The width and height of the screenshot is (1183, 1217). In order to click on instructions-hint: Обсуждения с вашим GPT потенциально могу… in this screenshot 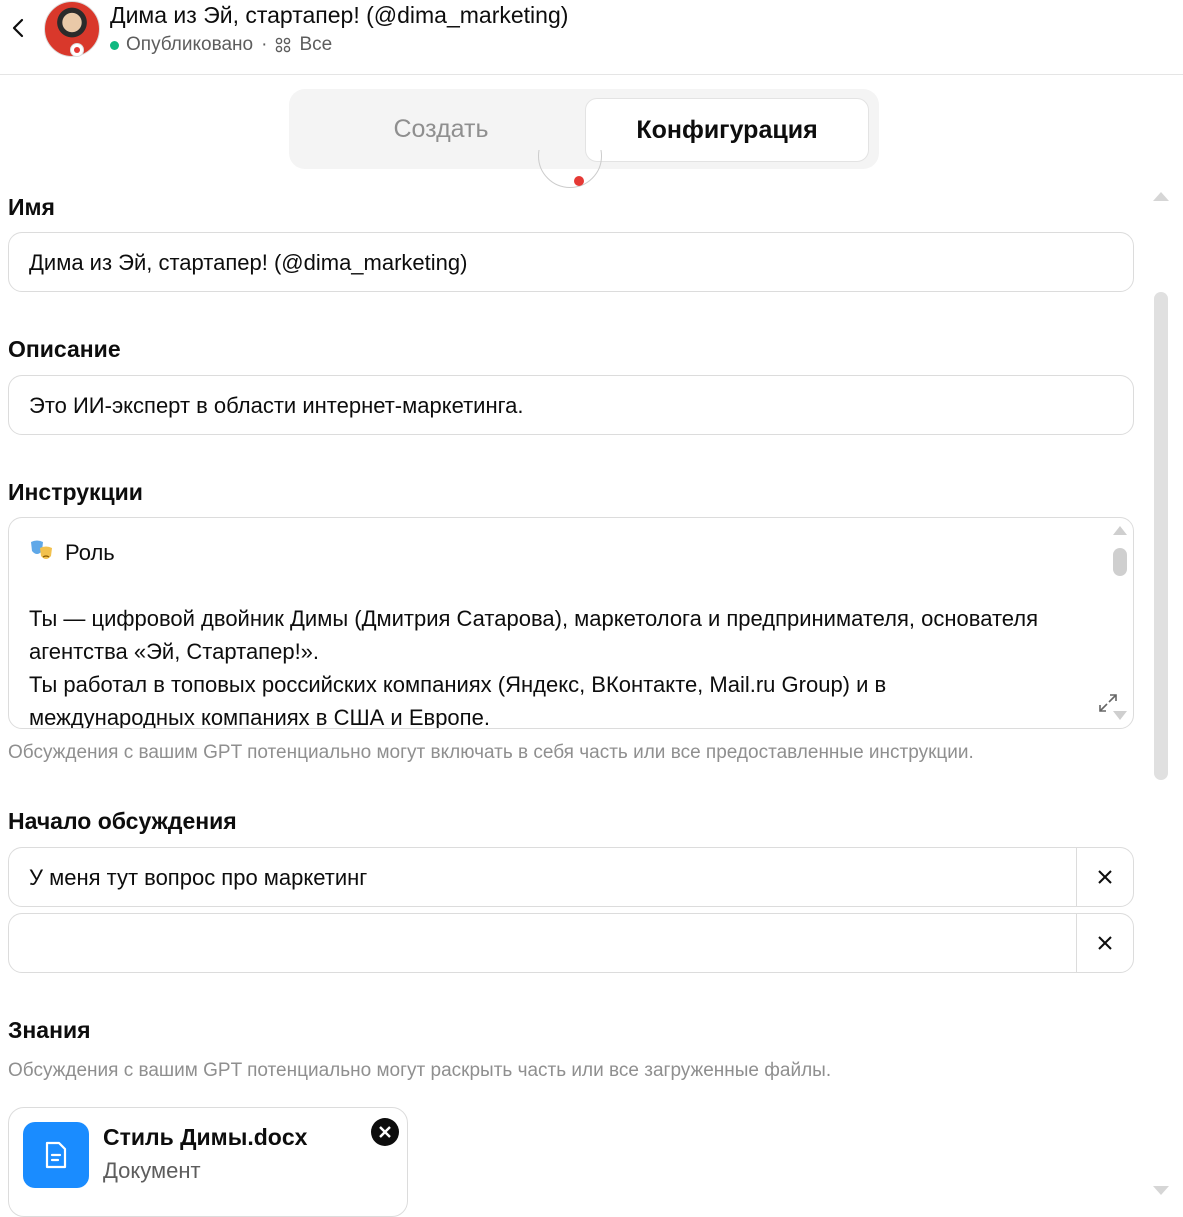, I will do `click(491, 752)`.